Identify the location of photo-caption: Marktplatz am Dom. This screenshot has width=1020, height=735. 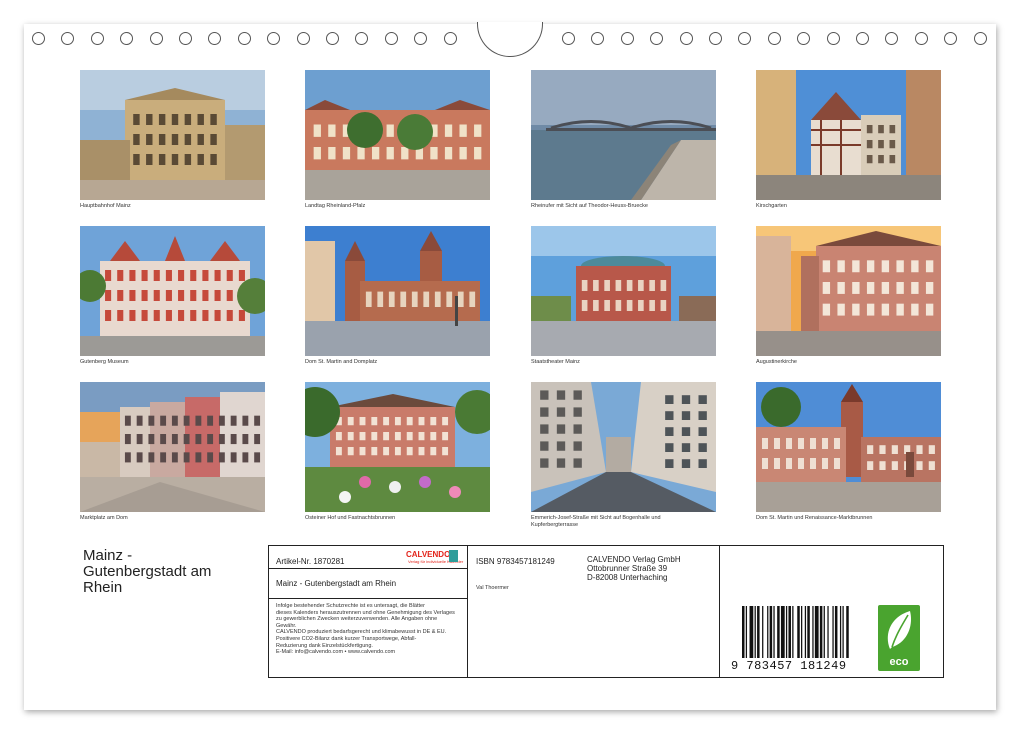
(104, 518).